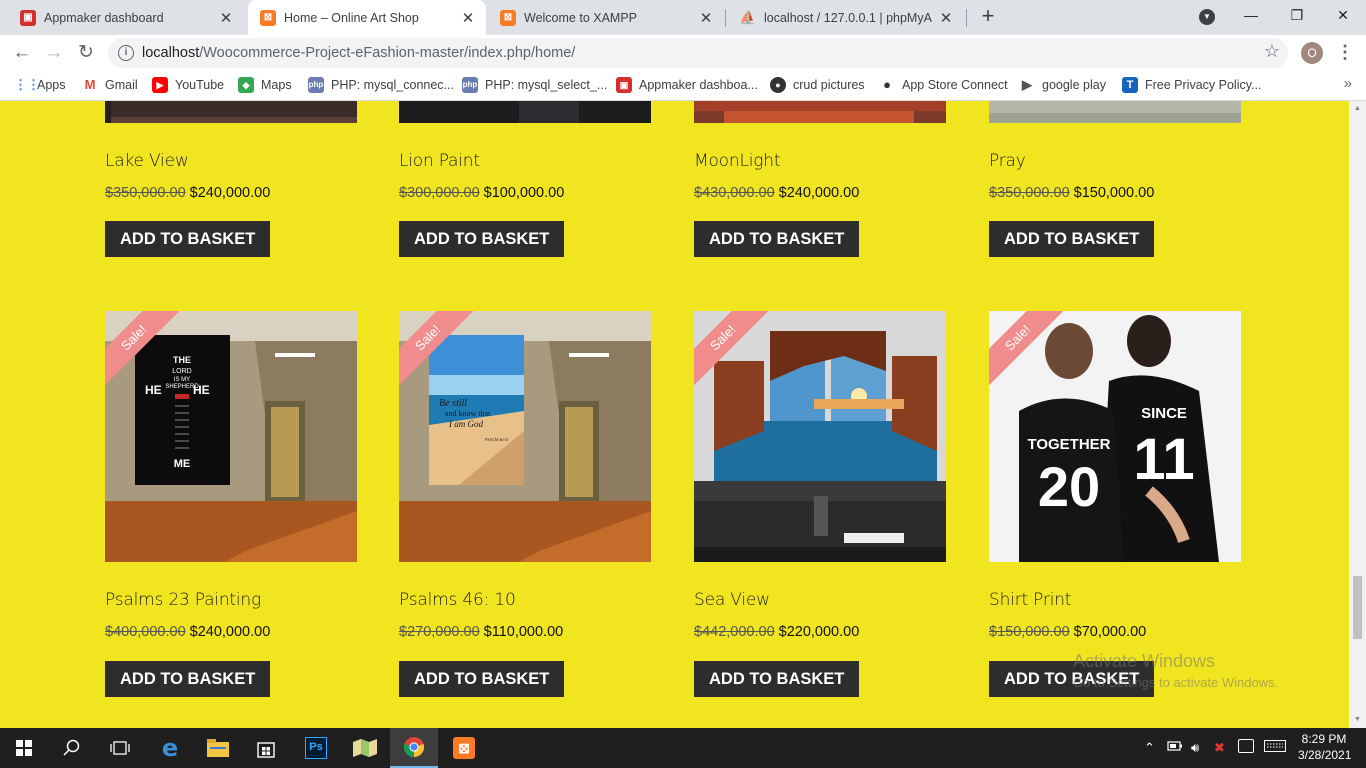 This screenshot has width=1366, height=768. Describe the element at coordinates (1164, 413) in the screenshot. I see `artwork-text: SINCE` at that location.